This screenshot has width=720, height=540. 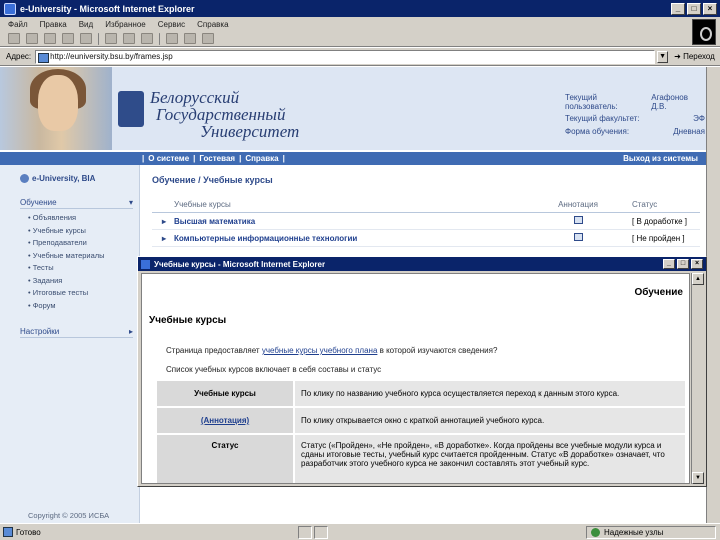 I want to click on sidebar-item-final-tests: • Итоговые тесты, so click(x=83, y=294).